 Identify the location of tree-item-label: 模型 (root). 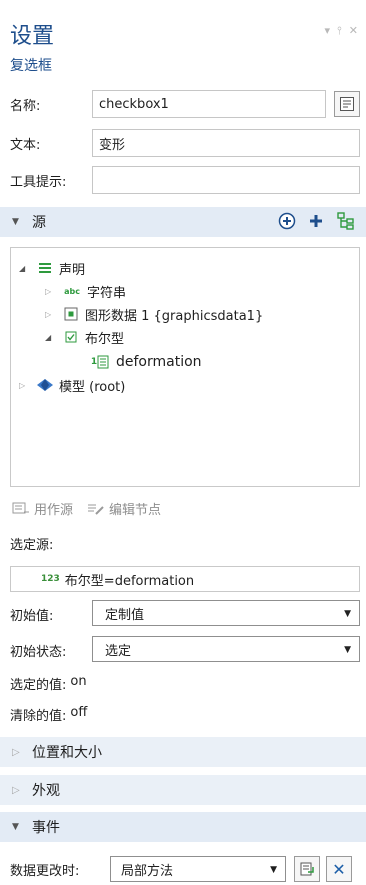
(92, 387).